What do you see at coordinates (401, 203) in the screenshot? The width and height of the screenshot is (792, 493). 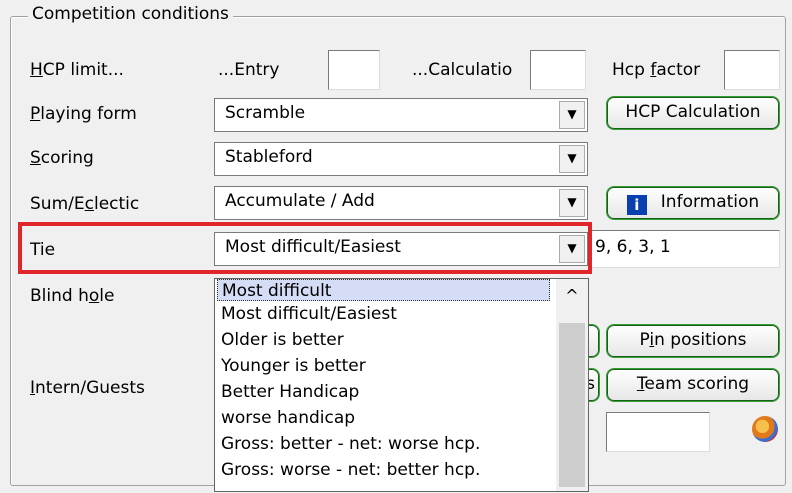 I see `sum-eclectic-select: Accumulate / Add ▼` at bounding box center [401, 203].